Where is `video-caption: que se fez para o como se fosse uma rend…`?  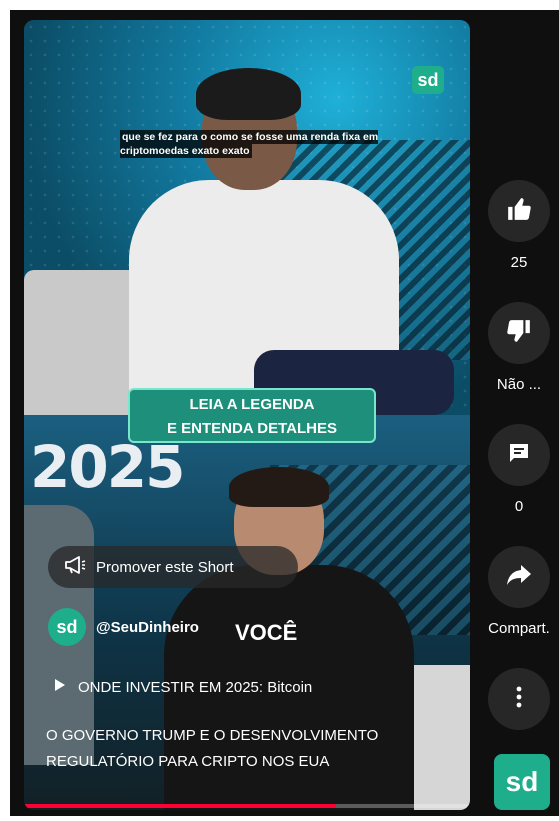
video-caption: que se fez para o como se fosse uma rend… is located at coordinates (249, 144).